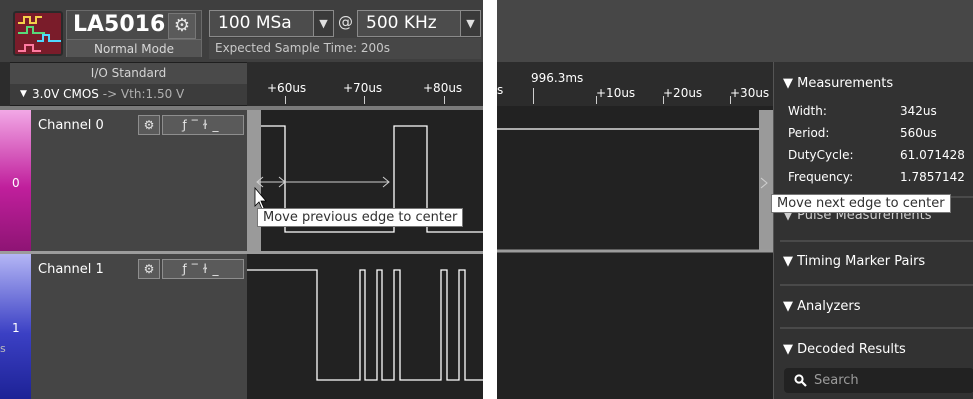 This screenshot has width=973, height=399. Describe the element at coordinates (38, 33) in the screenshot. I see `logic-analyzer-icon` at that location.